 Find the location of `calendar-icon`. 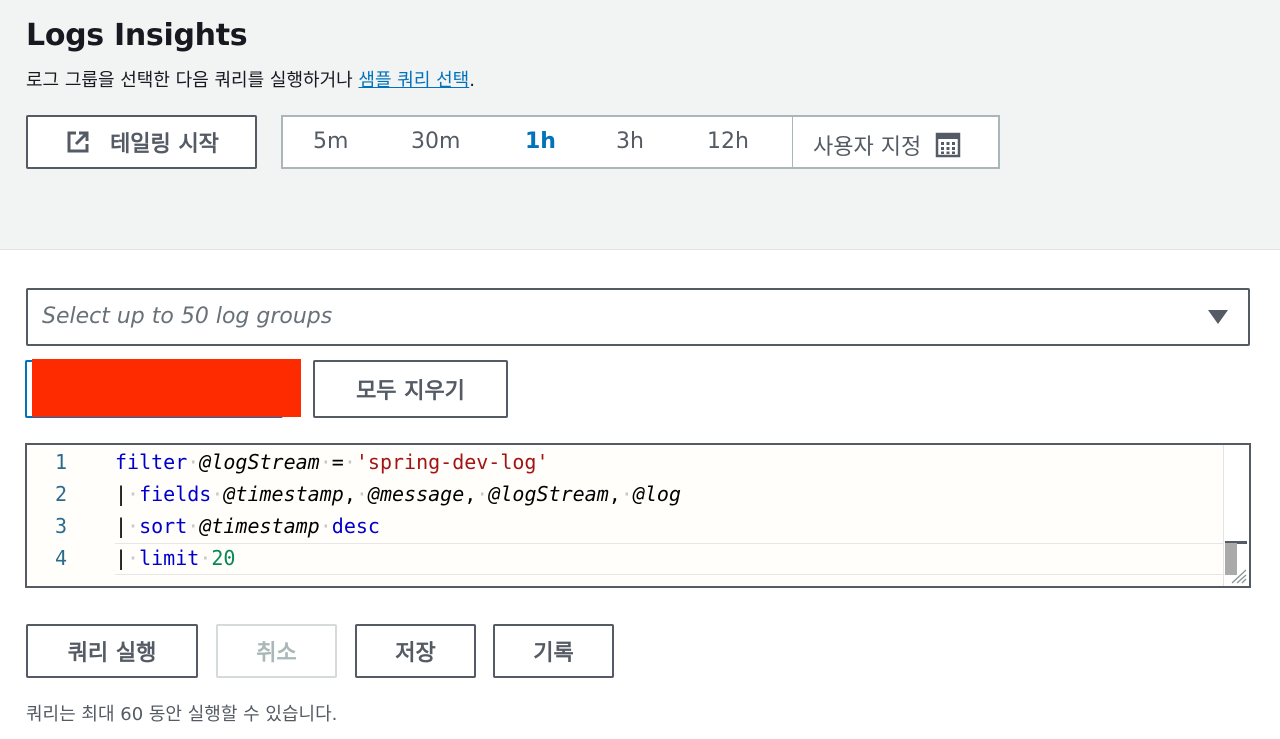

calendar-icon is located at coordinates (948, 145).